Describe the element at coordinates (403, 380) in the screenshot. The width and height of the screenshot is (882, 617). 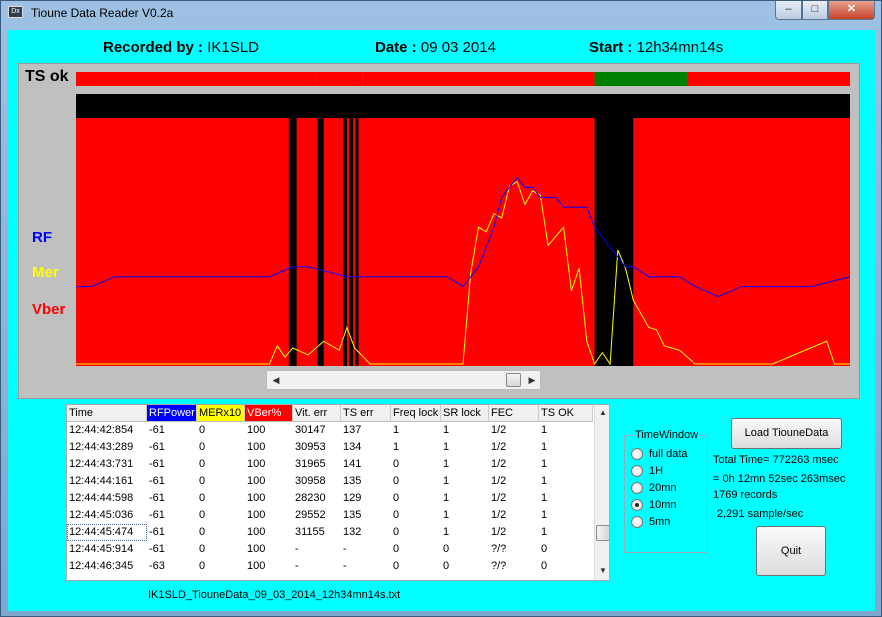
I see `graph-horizontal-scrollbar: ◀ ▶` at that location.